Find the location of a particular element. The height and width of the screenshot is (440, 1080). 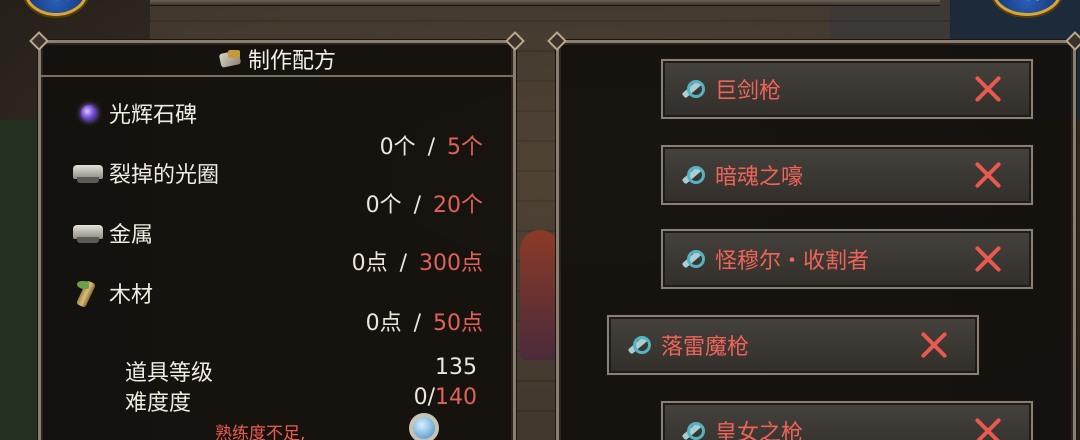

material-quantity: 0点/300点 is located at coordinates (417, 263).